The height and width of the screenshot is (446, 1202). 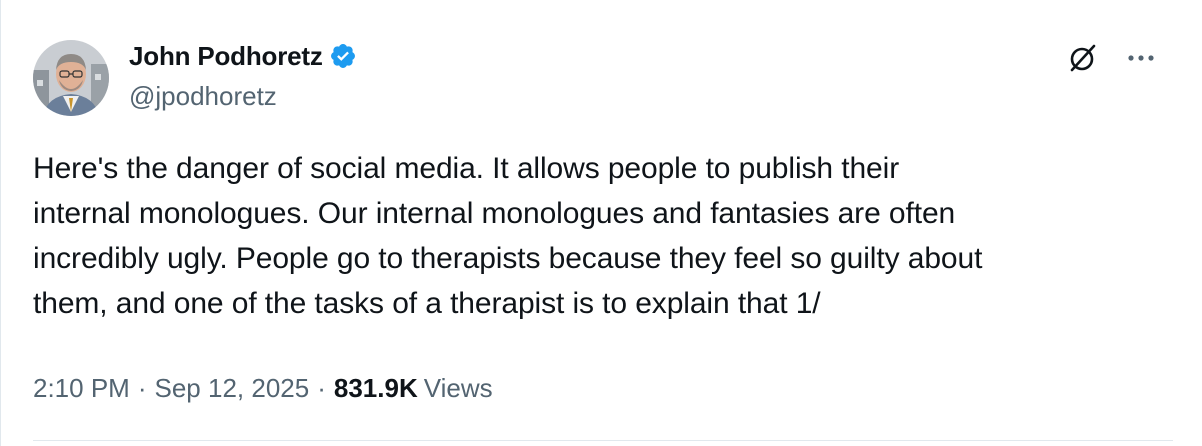 What do you see at coordinates (203, 96) in the screenshot?
I see `author-handle: @jpodhoretz` at bounding box center [203, 96].